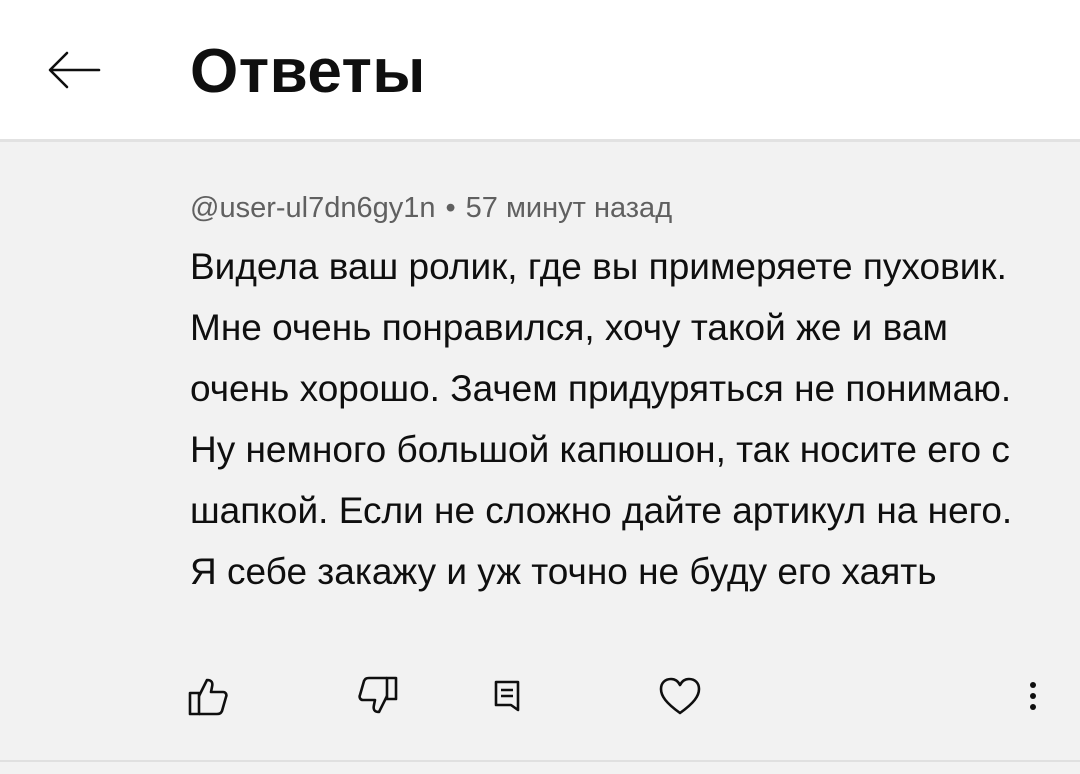 This screenshot has width=1080, height=774. What do you see at coordinates (312, 208) in the screenshot?
I see `comment-author: @user-ul7dn6gy1n` at bounding box center [312, 208].